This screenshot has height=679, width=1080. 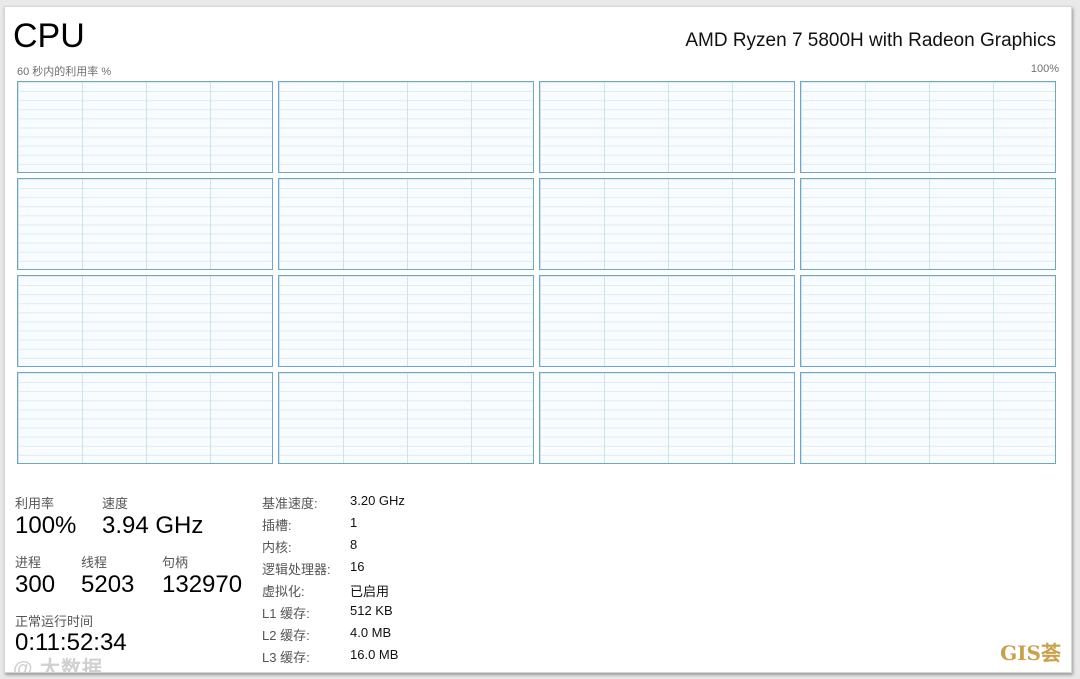 What do you see at coordinates (371, 632) in the screenshot?
I see `spec-value-l2-cache: 4.0 MB` at bounding box center [371, 632].